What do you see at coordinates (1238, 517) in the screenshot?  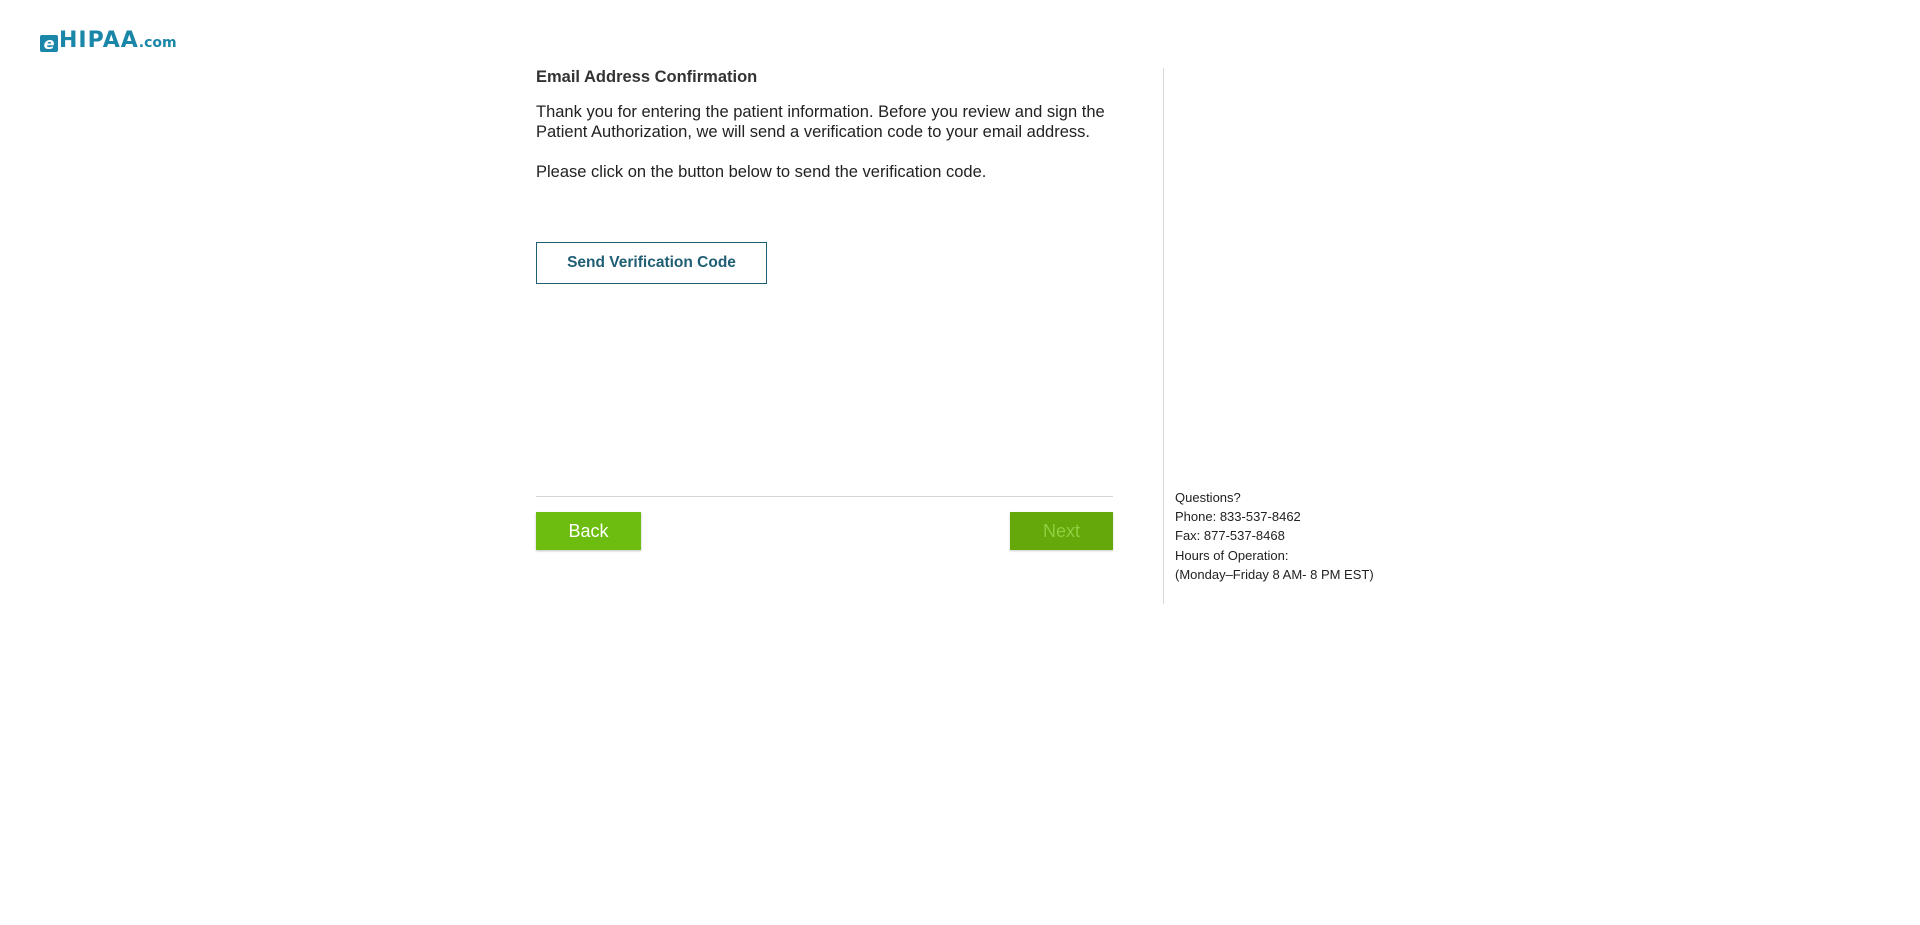 I see `phone-text: Phone: 833-537-8462` at bounding box center [1238, 517].